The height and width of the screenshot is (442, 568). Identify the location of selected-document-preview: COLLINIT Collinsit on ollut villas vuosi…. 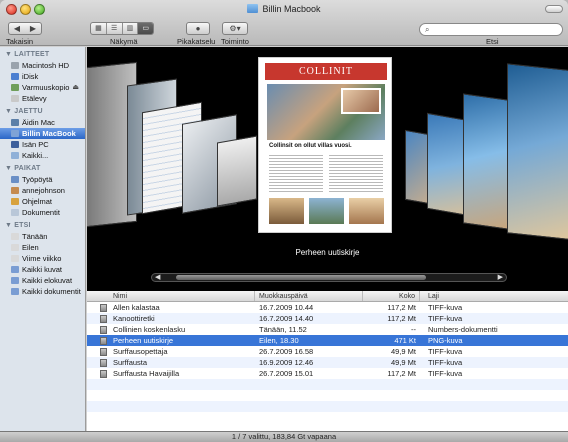
(325, 145).